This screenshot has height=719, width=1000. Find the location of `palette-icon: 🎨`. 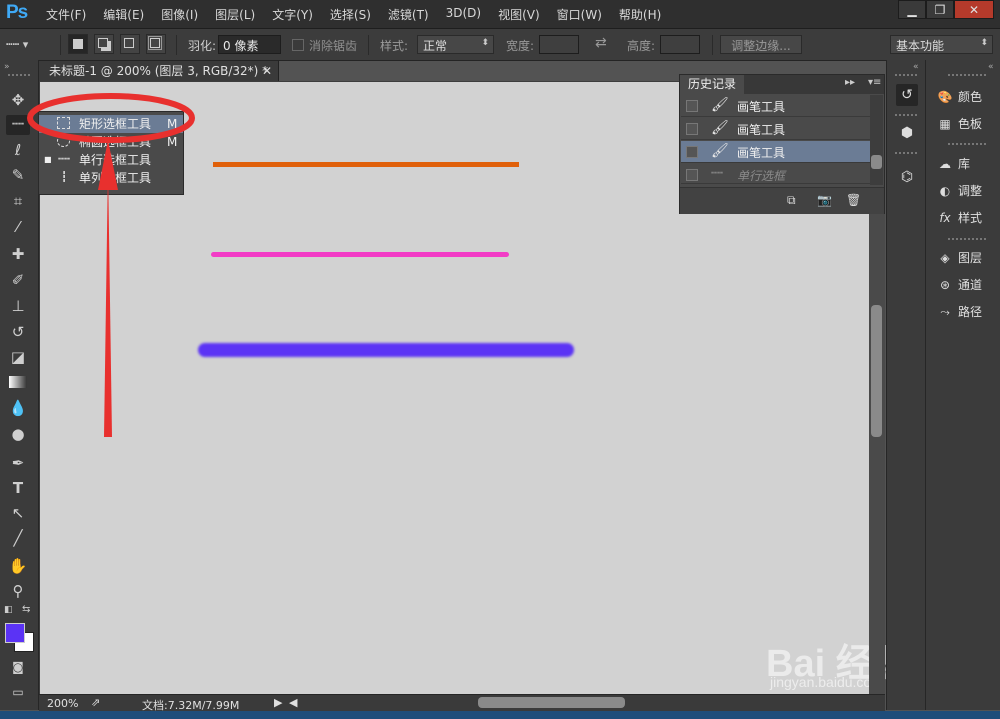

palette-icon: 🎨 is located at coordinates (945, 97).